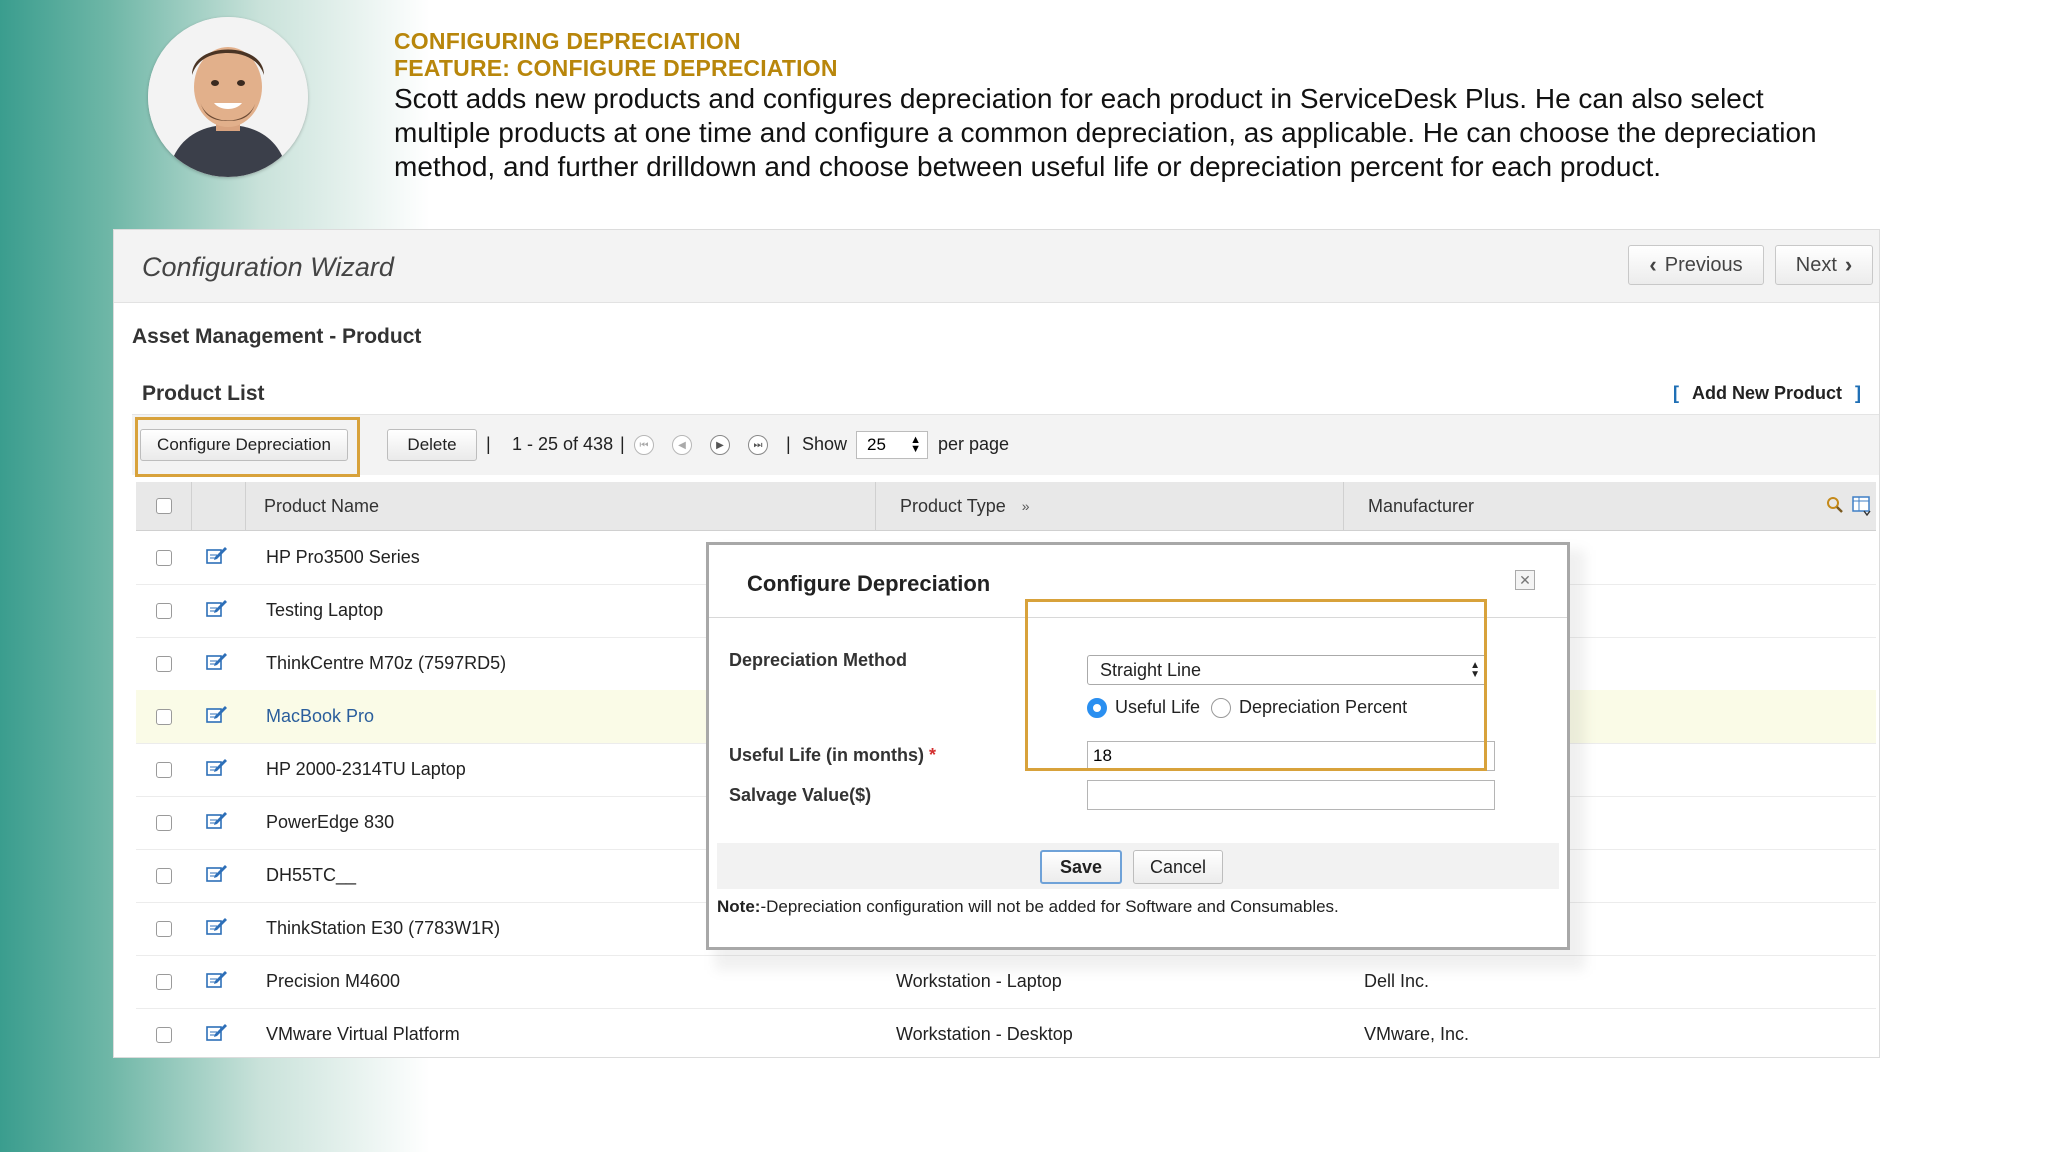 The height and width of the screenshot is (1152, 2048). What do you see at coordinates (343, 557) in the screenshot?
I see `product-name: HP Pro3500 Series` at bounding box center [343, 557].